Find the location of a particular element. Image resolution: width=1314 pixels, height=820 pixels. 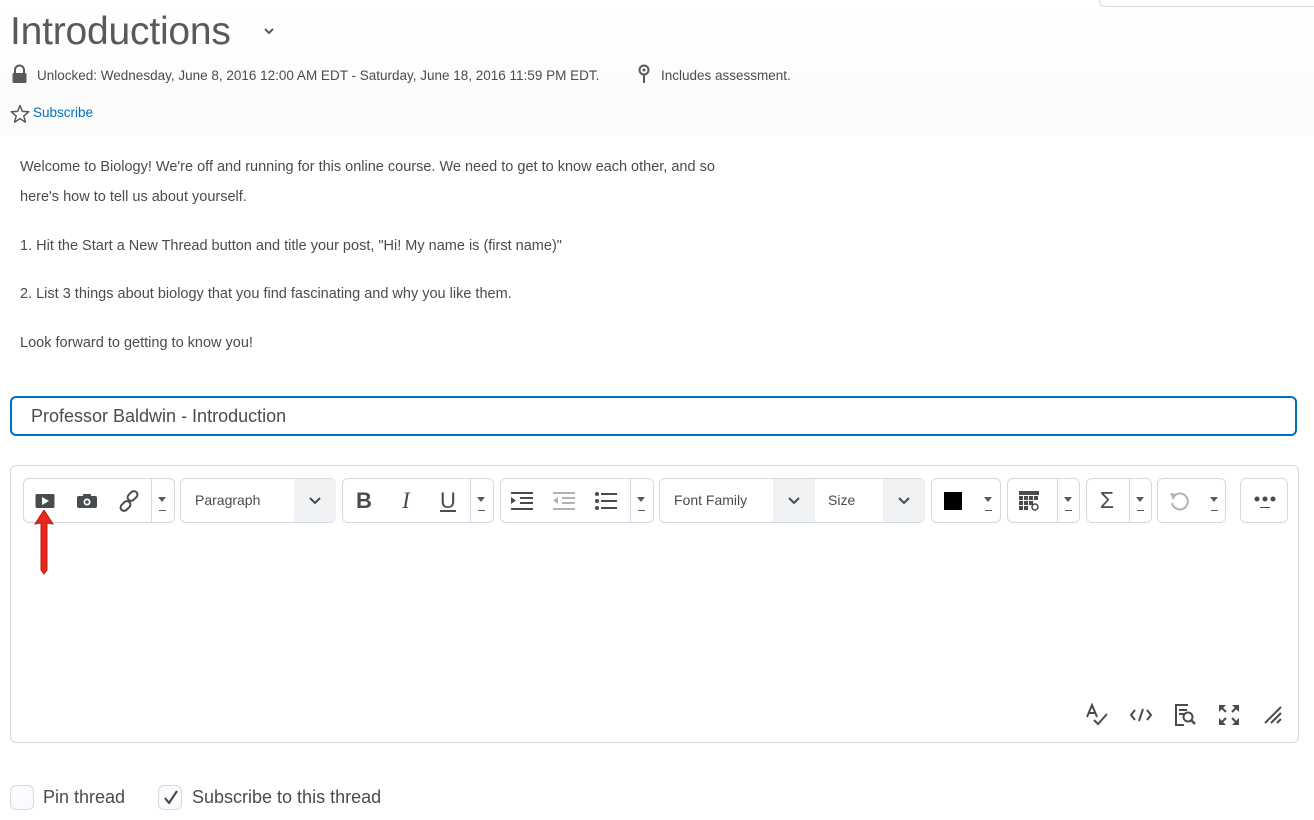

insert-table-button is located at coordinates (1029, 500).